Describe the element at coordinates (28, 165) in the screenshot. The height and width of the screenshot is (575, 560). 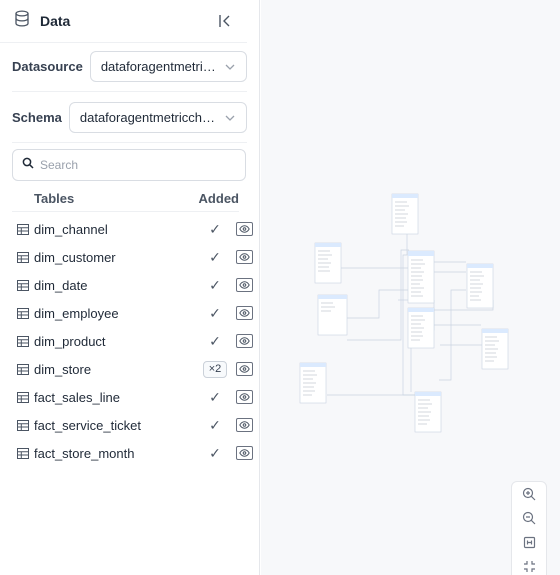
I see `search-icon` at that location.